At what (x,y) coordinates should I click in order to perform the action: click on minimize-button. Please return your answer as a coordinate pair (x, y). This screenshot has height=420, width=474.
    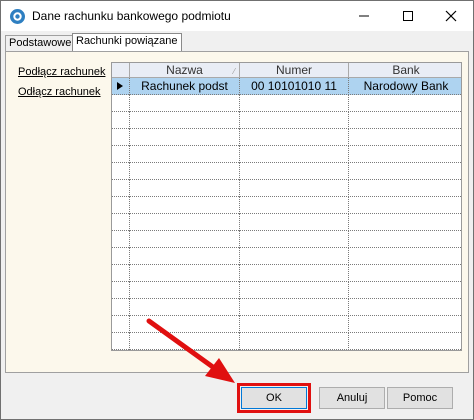
    Looking at the image, I should click on (364, 16).